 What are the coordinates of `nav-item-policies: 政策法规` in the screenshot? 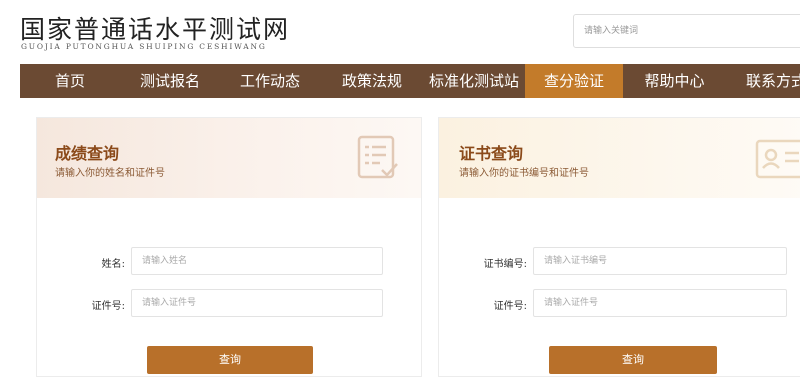 It's located at (372, 81).